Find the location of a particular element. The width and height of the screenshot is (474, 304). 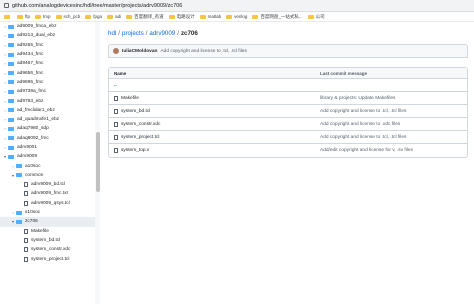

tree-item: › ad_fmclidar1_ebz is located at coordinates (49, 110).